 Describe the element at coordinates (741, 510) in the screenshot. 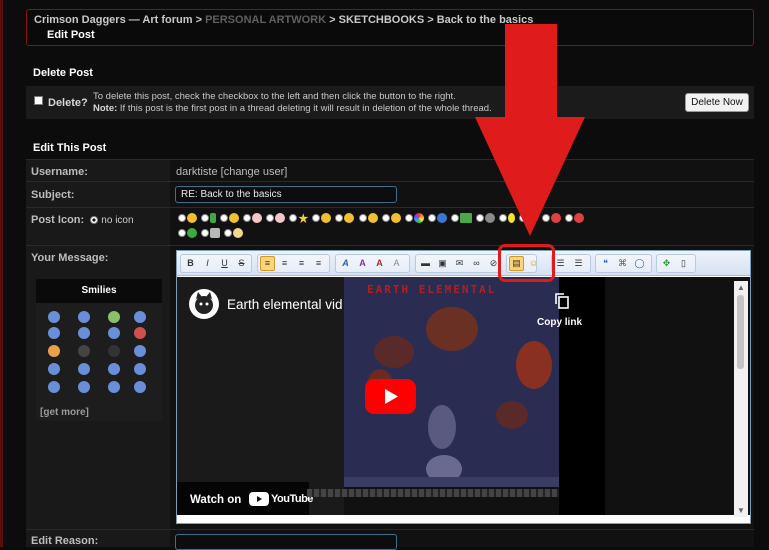

I see `scroll-down-icon: ▼` at that location.